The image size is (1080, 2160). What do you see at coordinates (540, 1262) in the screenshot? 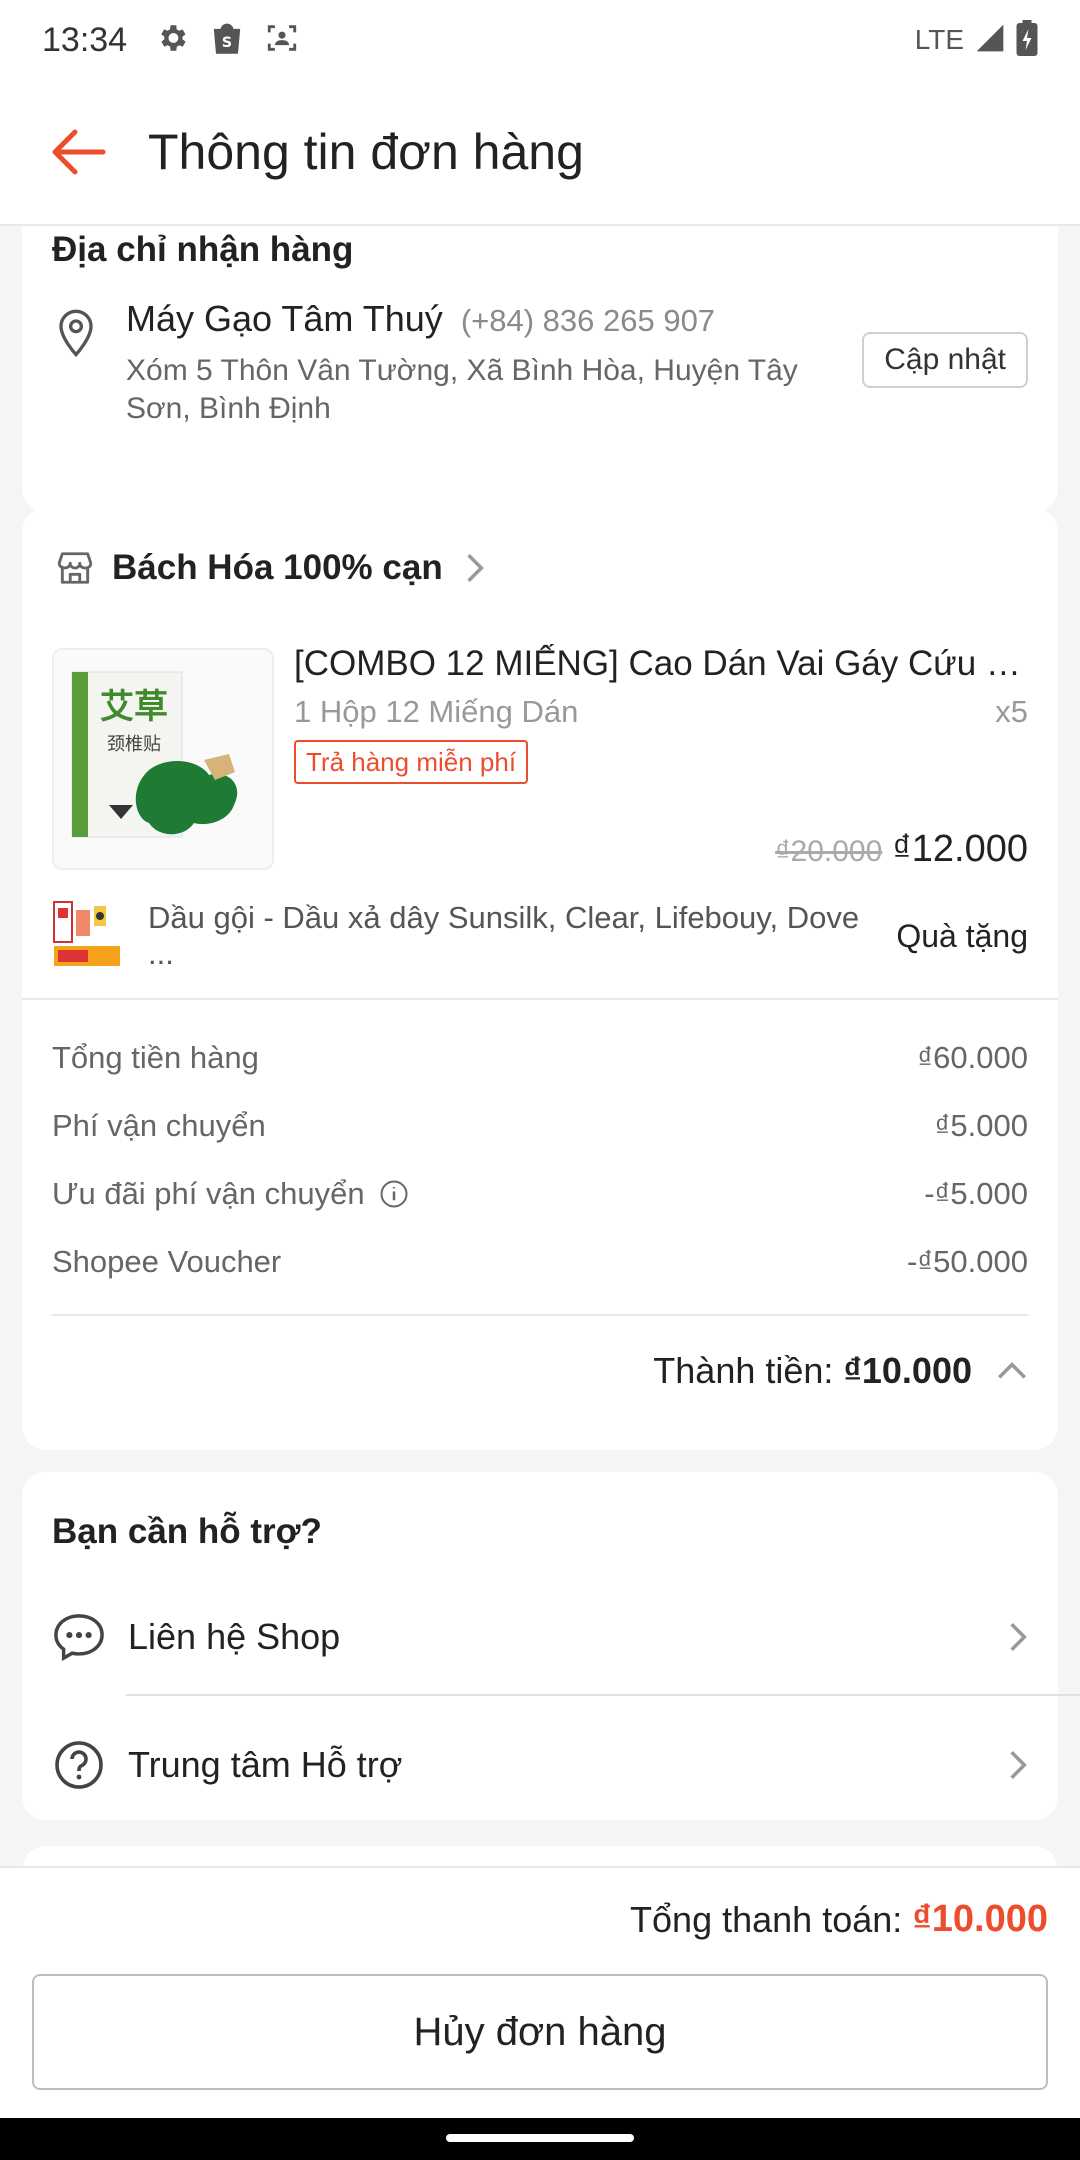
I see `summary-row-voucher: Shopee Voucher -₫50.000` at bounding box center [540, 1262].